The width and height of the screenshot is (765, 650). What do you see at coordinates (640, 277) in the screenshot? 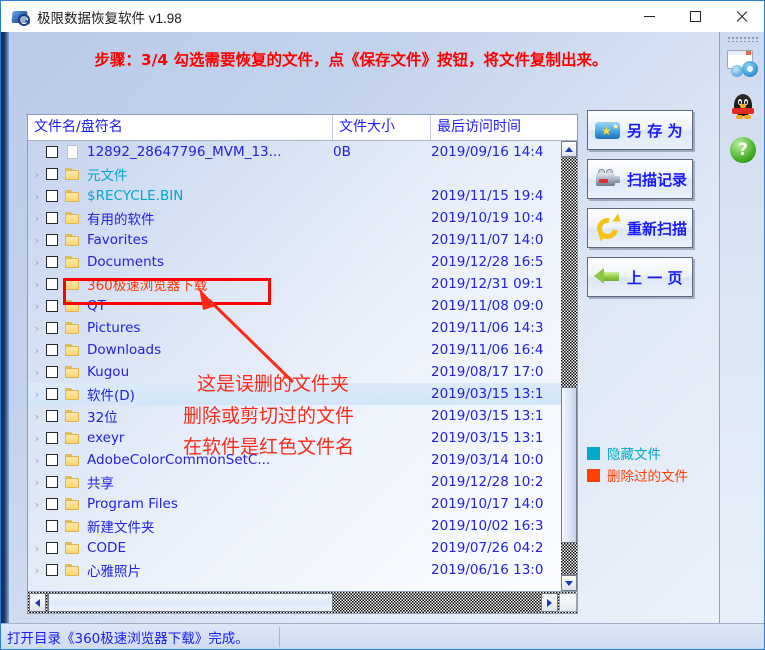
I see `previous-page-button: 上 一 页` at bounding box center [640, 277].